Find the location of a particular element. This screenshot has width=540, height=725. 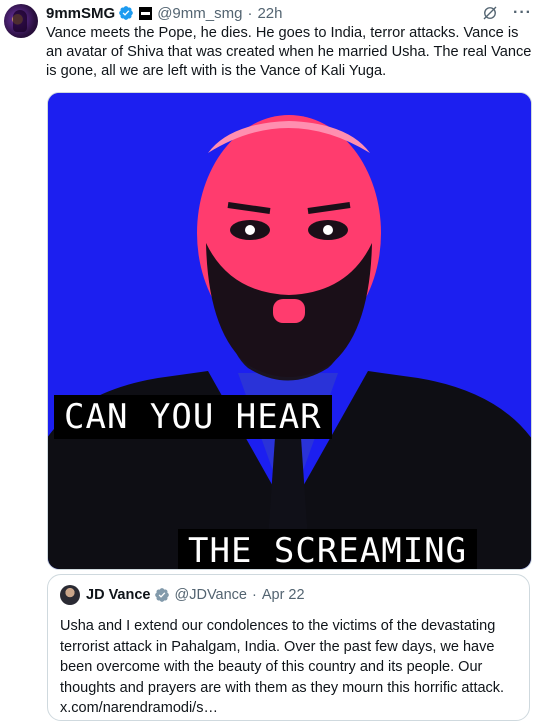

flag-badge-icon is located at coordinates (146, 13).